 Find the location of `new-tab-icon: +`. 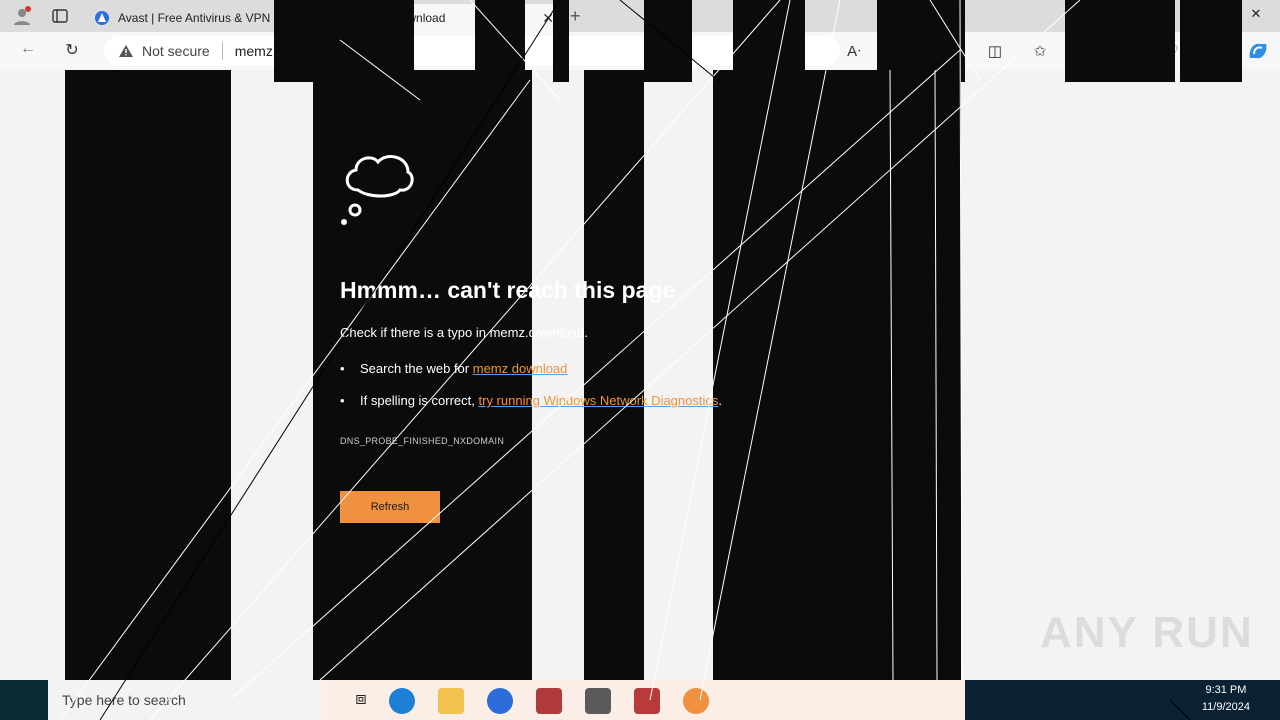

new-tab-icon: + is located at coordinates (575, 16).